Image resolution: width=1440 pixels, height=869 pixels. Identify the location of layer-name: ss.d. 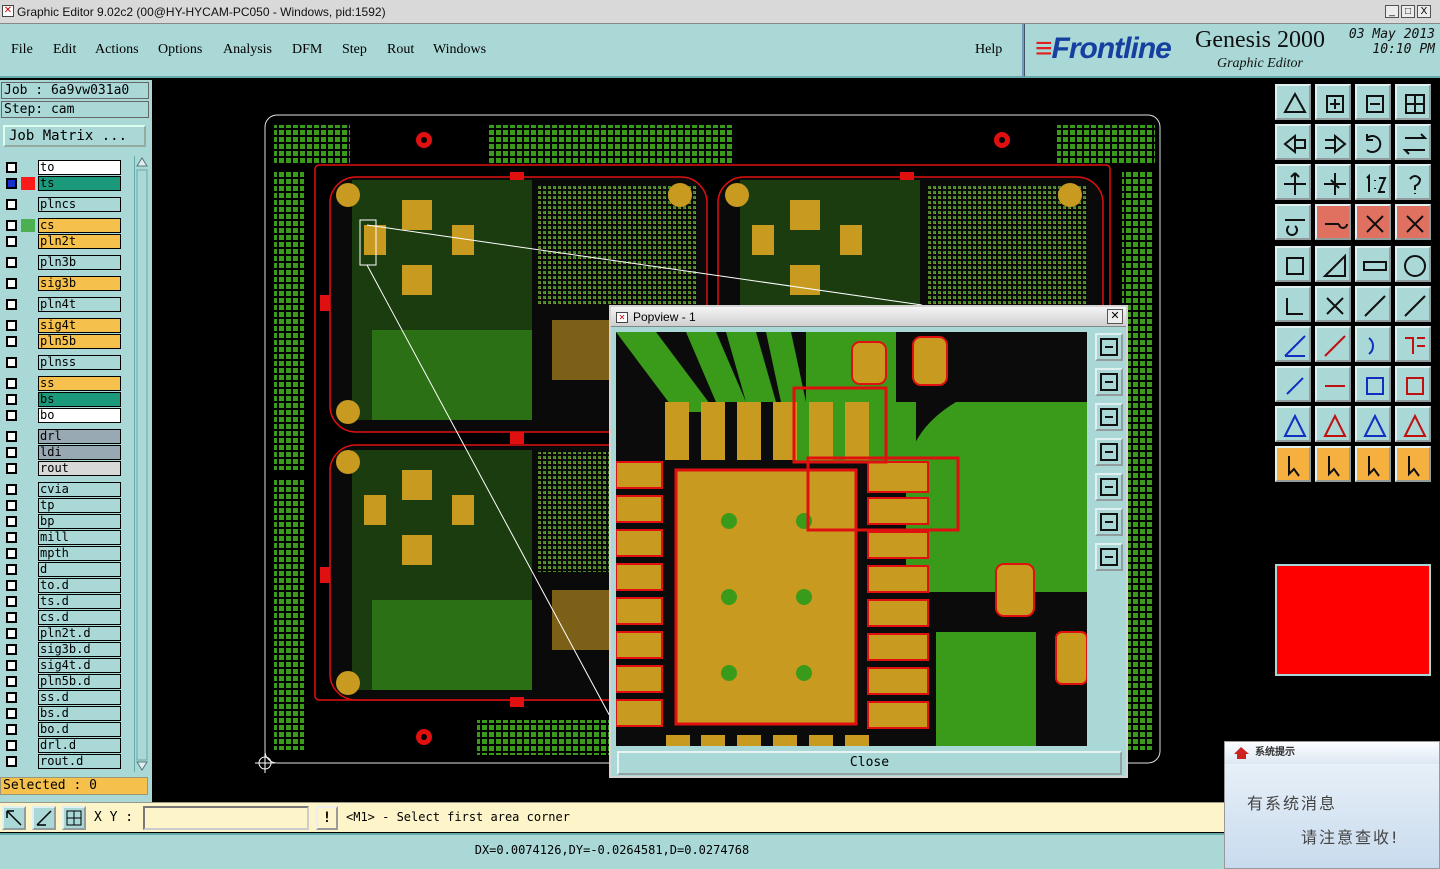
(79, 697).